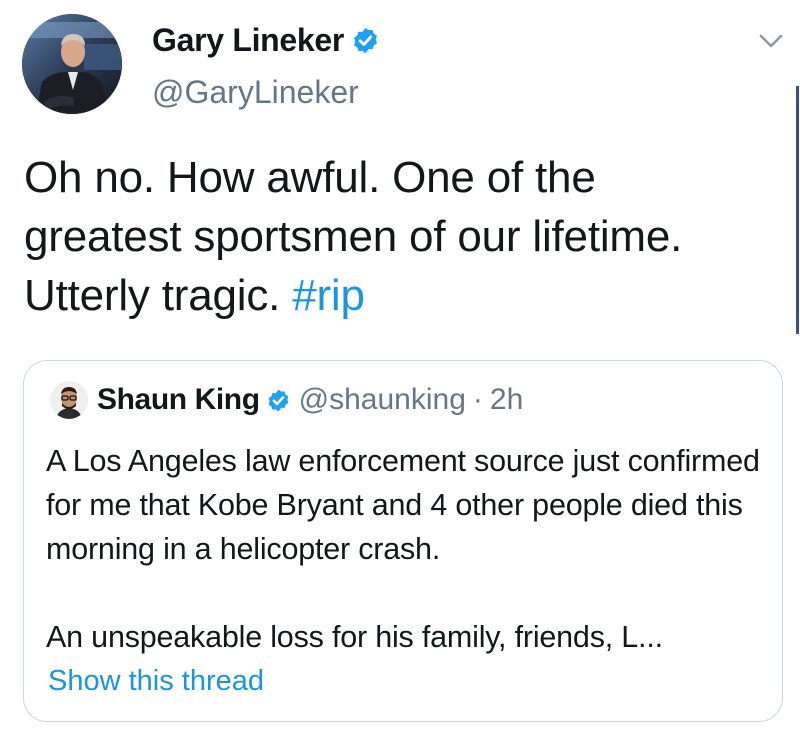 The height and width of the screenshot is (753, 800). I want to click on quoted-author-handle: @shaunking, so click(382, 400).